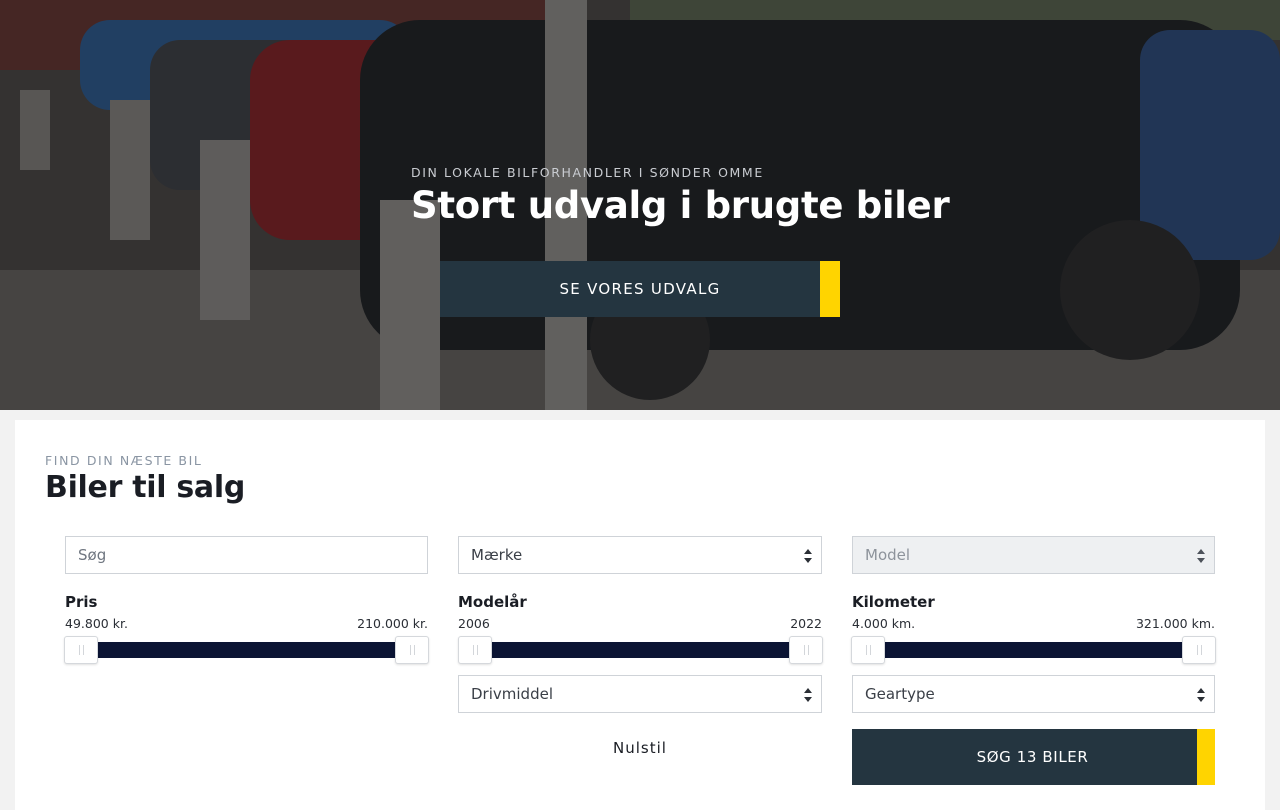 The height and width of the screenshot is (810, 1280). What do you see at coordinates (640, 750) in the screenshot?
I see `reset-button: Nulstil` at bounding box center [640, 750].